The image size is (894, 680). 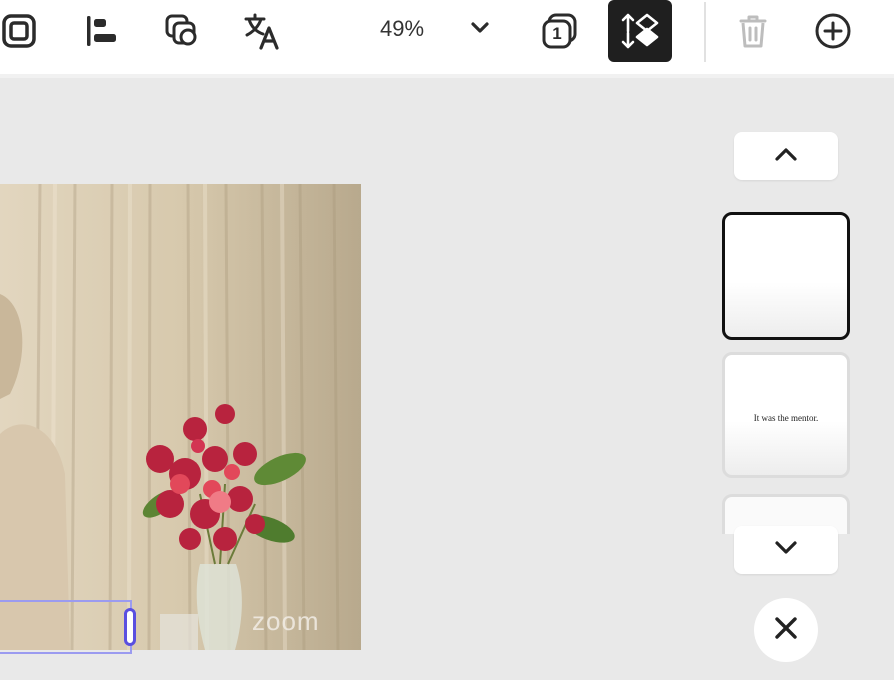 What do you see at coordinates (557, 33) in the screenshot?
I see `layer-count: 1` at bounding box center [557, 33].